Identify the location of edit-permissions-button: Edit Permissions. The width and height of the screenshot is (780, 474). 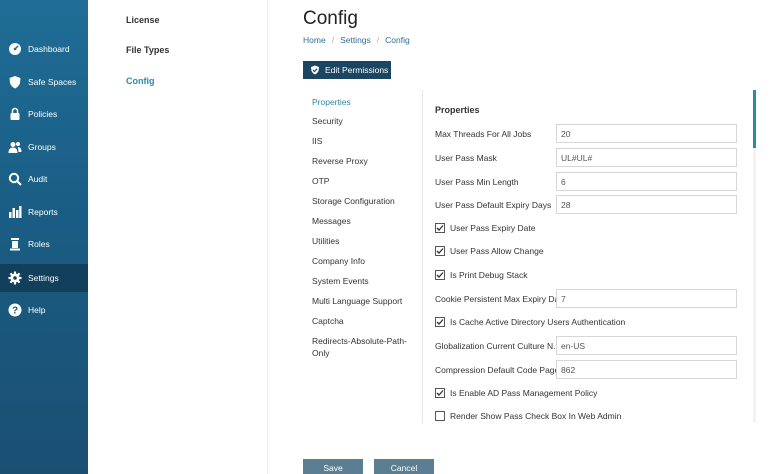
(347, 70).